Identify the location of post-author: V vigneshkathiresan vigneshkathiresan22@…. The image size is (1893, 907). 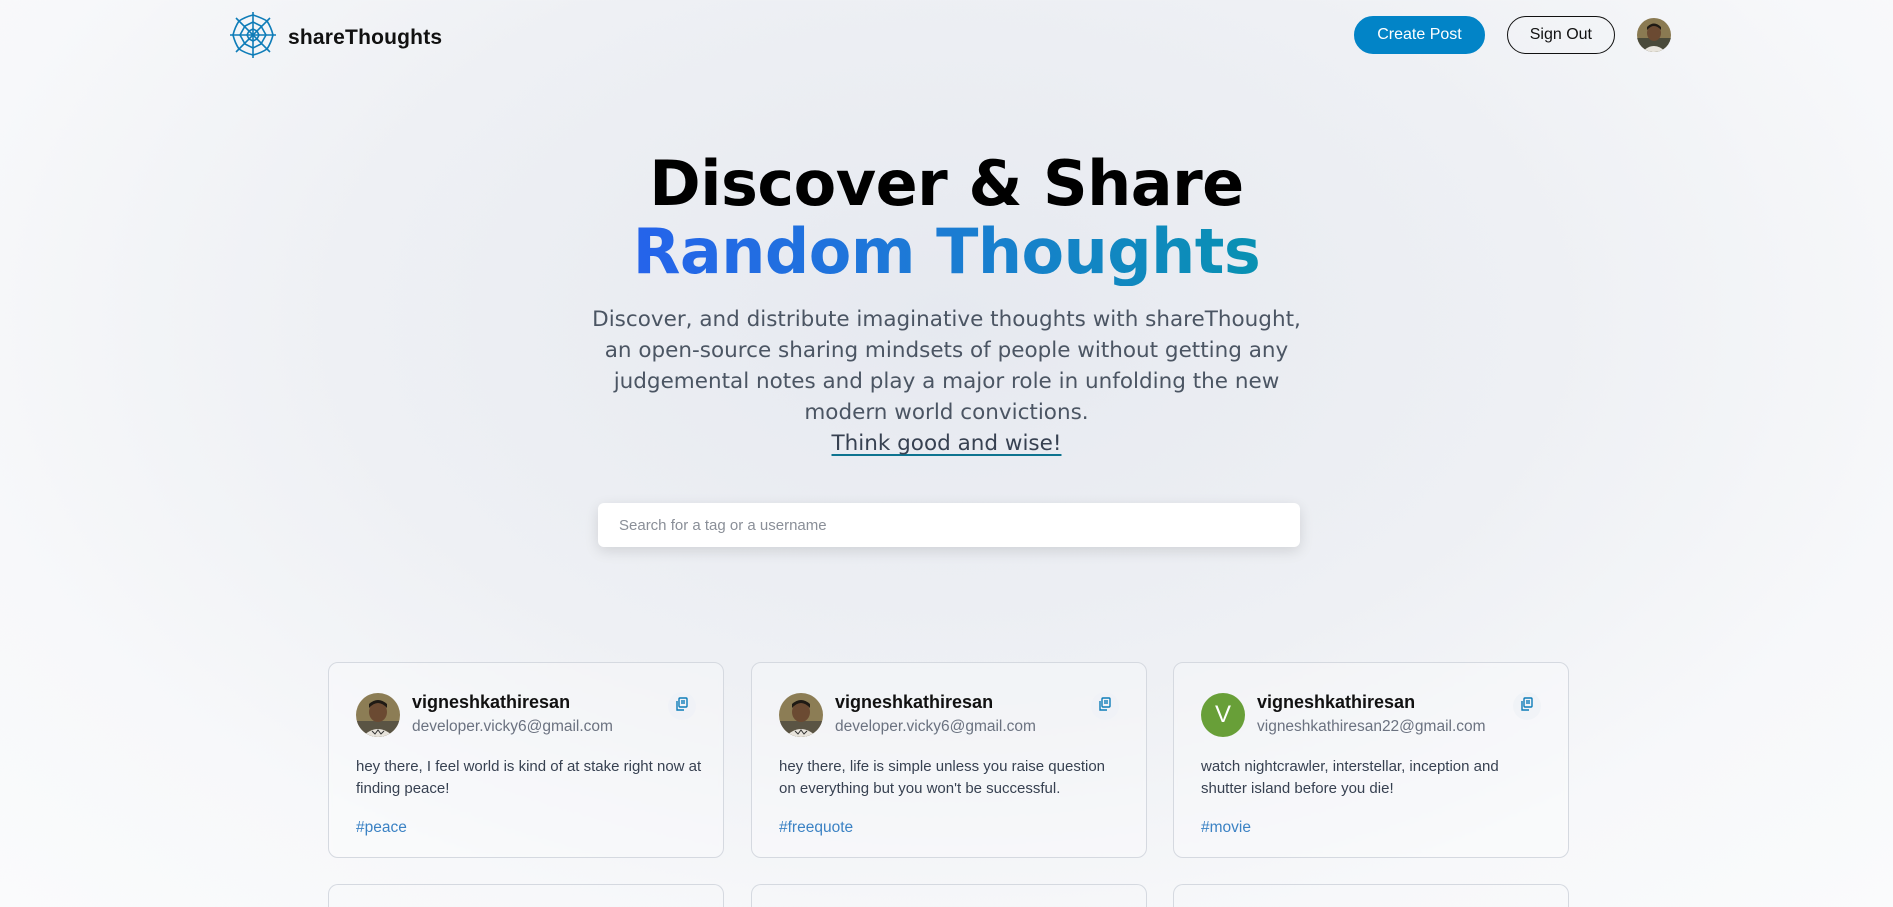
(1343, 714).